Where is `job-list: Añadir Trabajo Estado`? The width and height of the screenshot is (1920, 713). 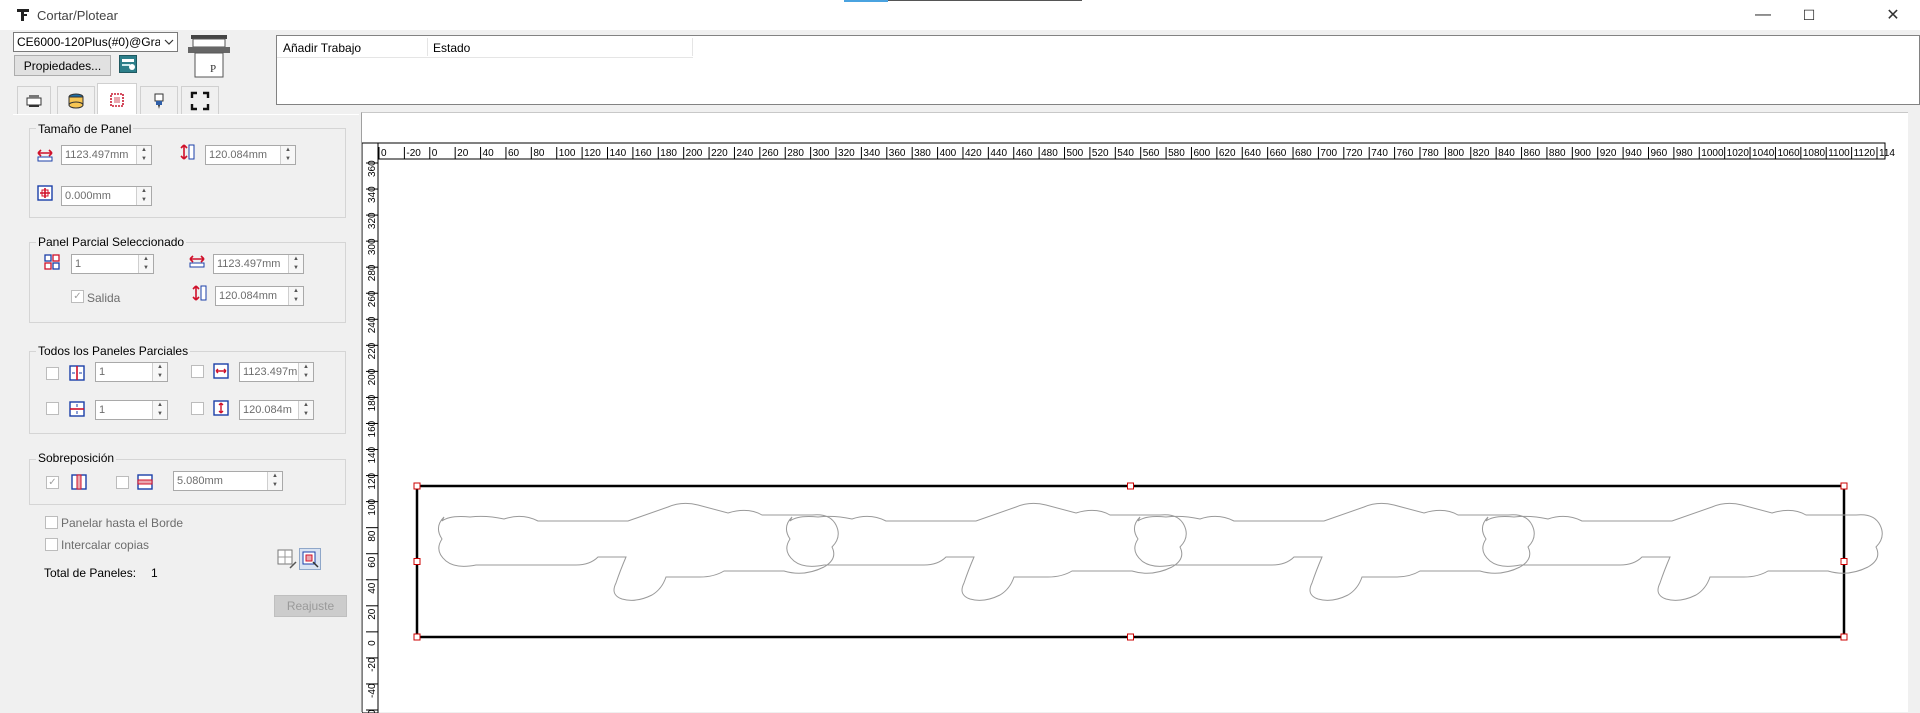 job-list: Añadir Trabajo Estado is located at coordinates (1098, 70).